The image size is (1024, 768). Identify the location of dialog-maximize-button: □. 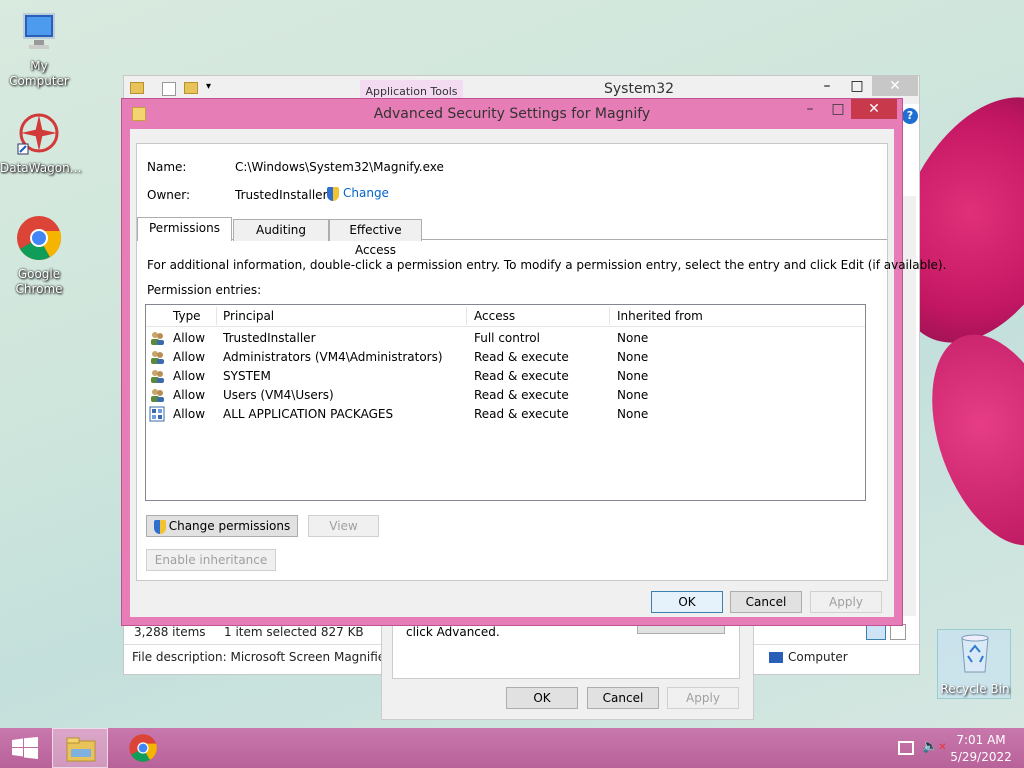
(838, 109).